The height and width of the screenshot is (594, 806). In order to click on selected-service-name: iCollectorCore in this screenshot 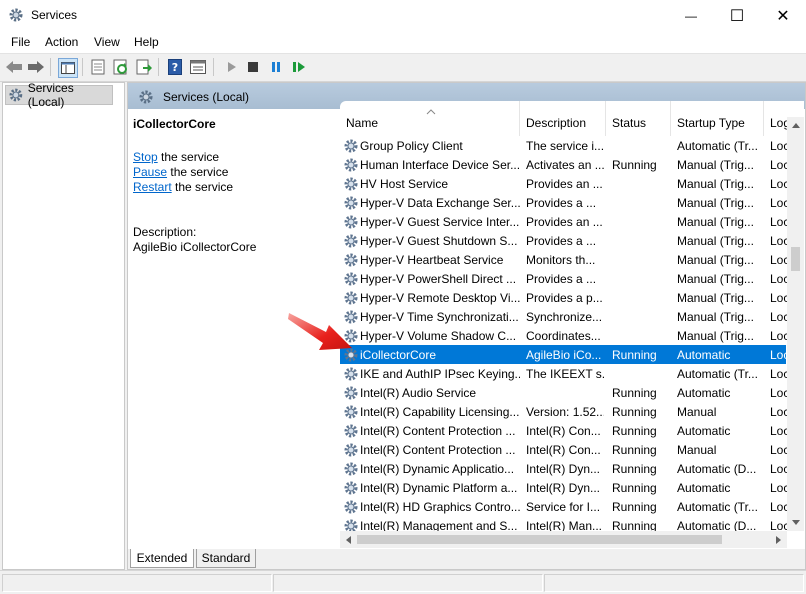, I will do `click(174, 124)`.